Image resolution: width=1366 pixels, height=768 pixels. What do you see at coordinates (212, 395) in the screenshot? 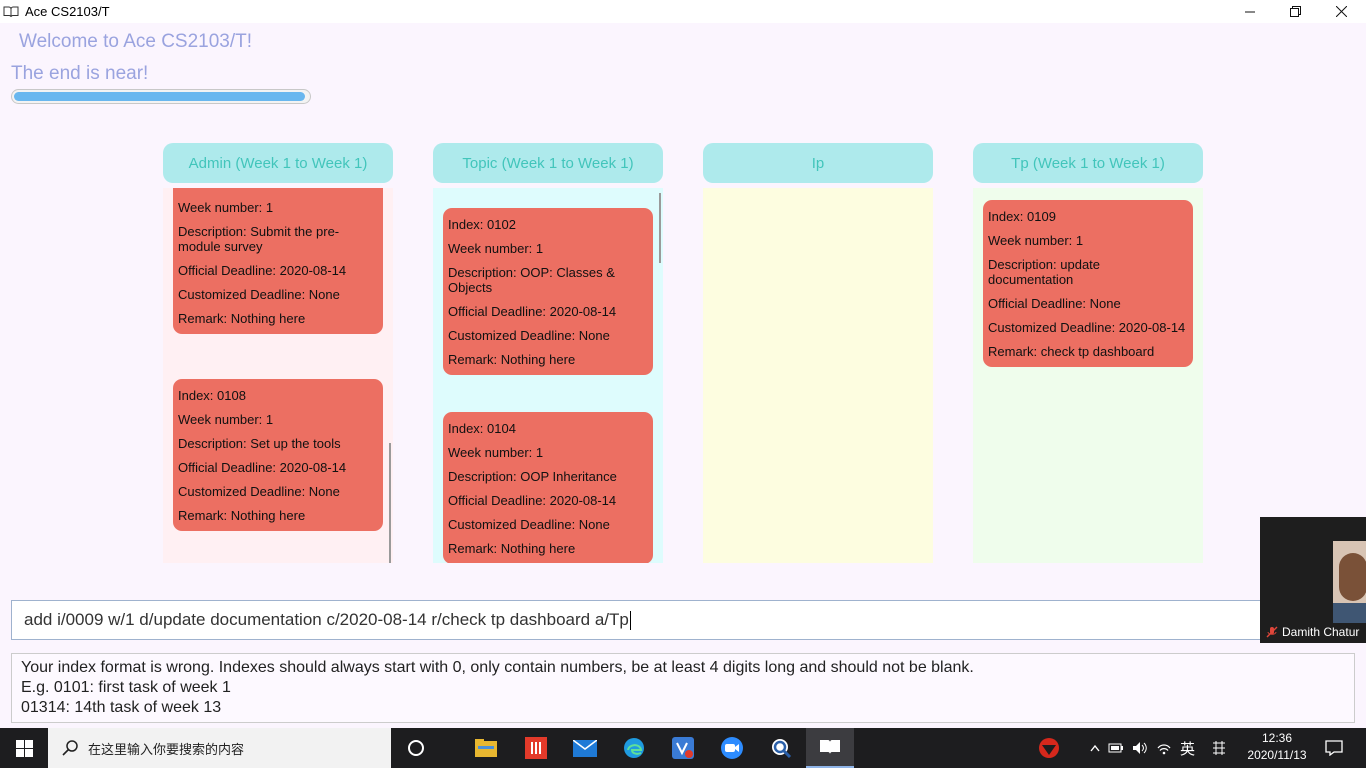
I see `task-index: Index: 0108` at bounding box center [212, 395].